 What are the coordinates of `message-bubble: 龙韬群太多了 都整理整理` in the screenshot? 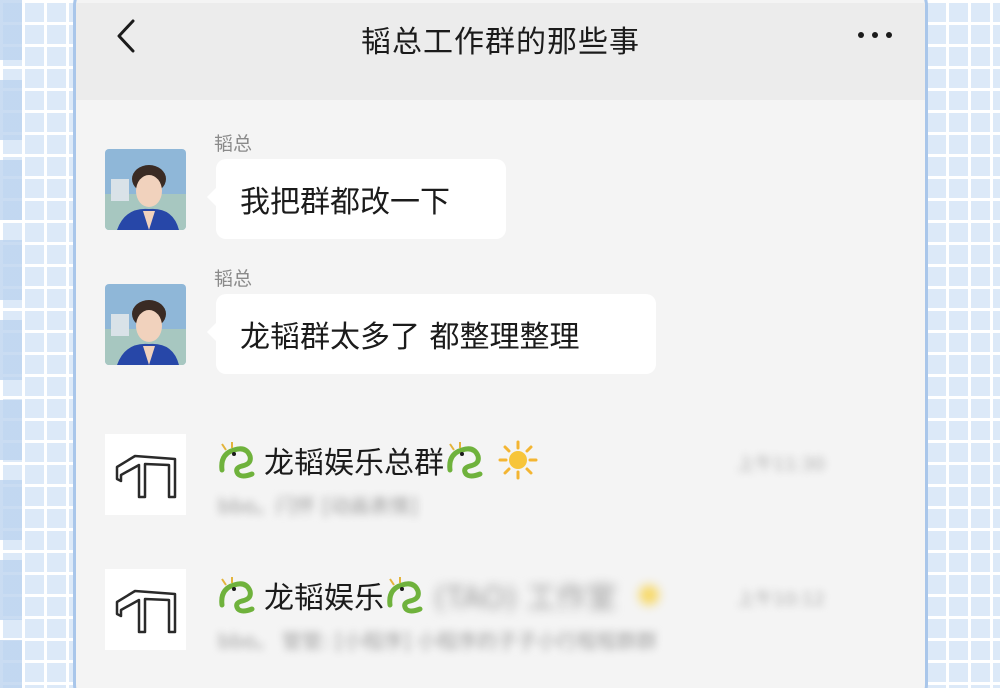 It's located at (431, 334).